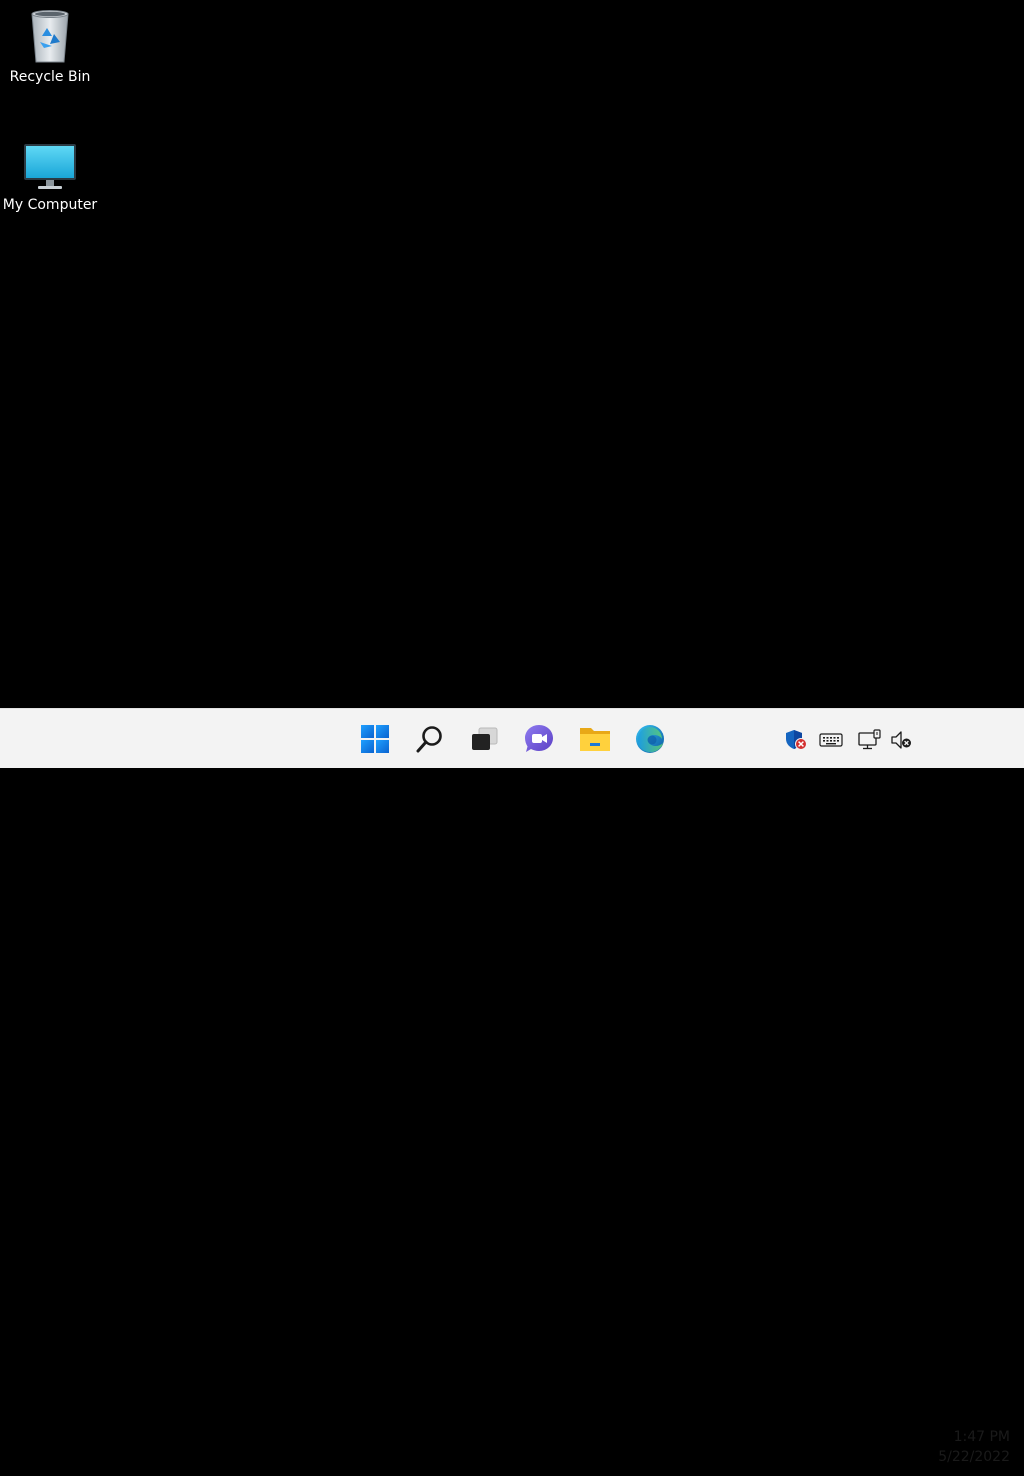 This screenshot has height=1476, width=1024. What do you see at coordinates (50, 166) in the screenshot?
I see `computer-monitor-icon` at bounding box center [50, 166].